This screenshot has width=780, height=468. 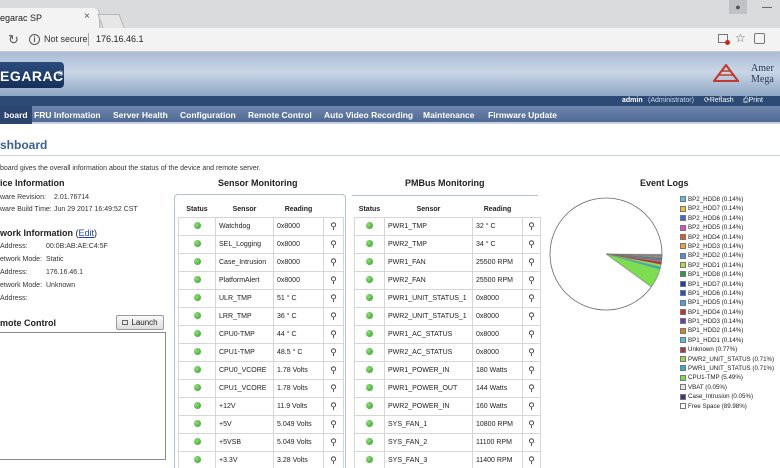 I want to click on table-row: CPU0_VCORE 1.78 Volts ⚲, so click(x=261, y=370).